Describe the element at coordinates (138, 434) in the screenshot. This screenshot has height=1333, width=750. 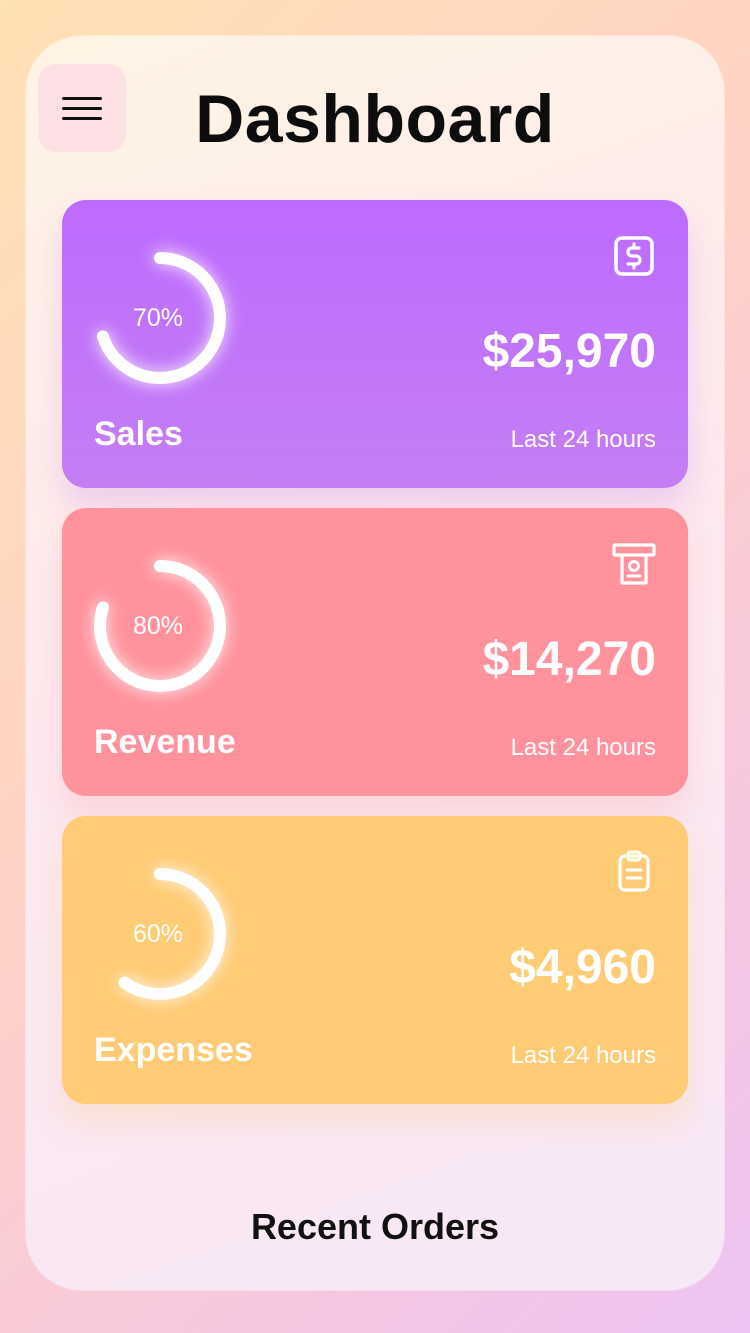
I see `sales-label: Sales` at that location.